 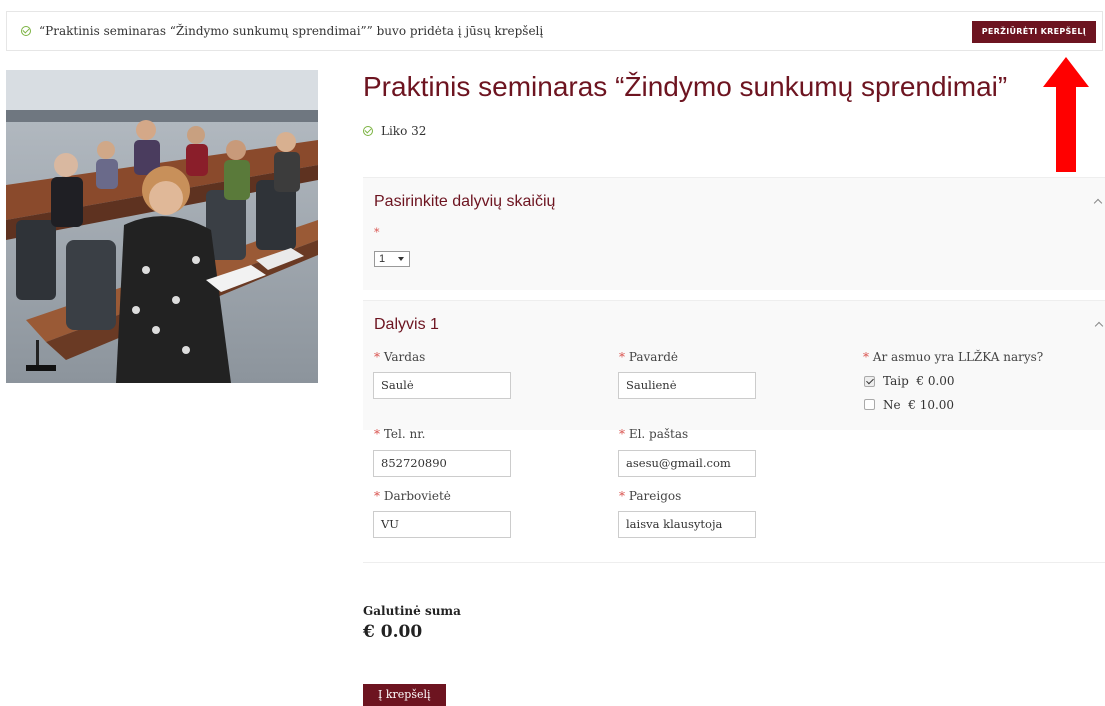 What do you see at coordinates (392, 259) in the screenshot?
I see `participants-select: 1` at bounding box center [392, 259].